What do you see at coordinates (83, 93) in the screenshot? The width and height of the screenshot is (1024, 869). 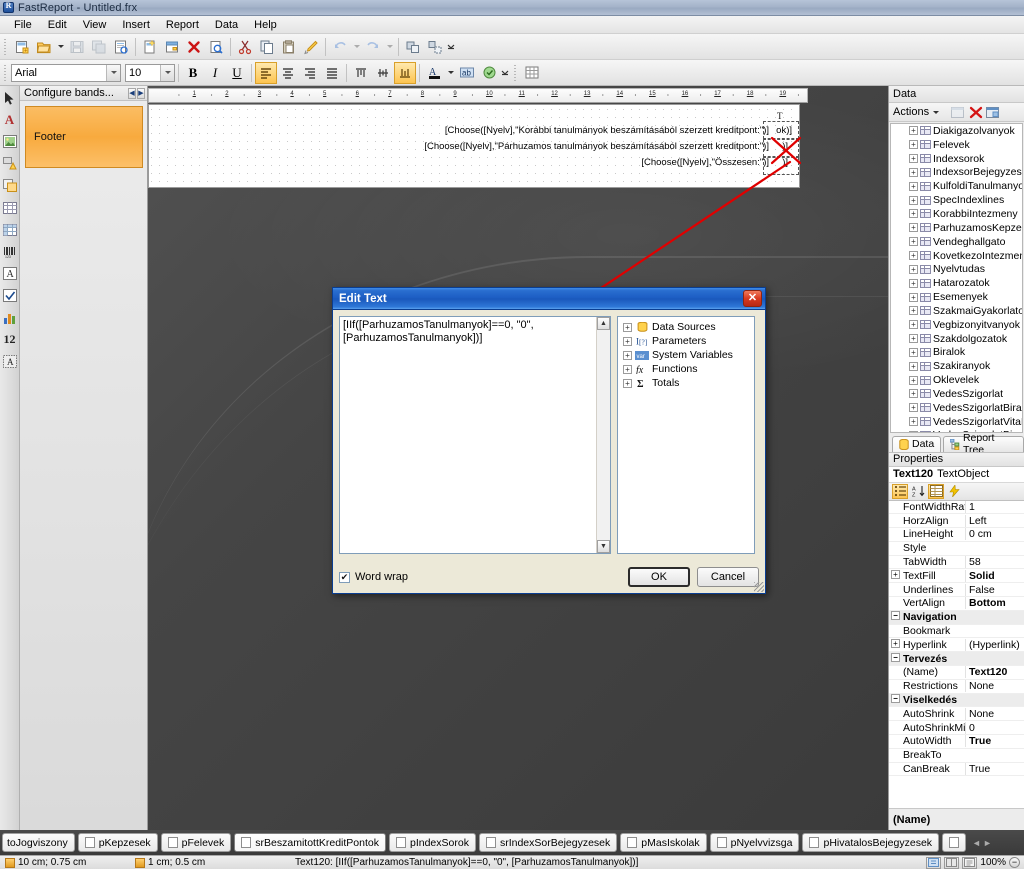 I see `configure-bands-header: Configure bands... ◀ ▶` at bounding box center [83, 93].